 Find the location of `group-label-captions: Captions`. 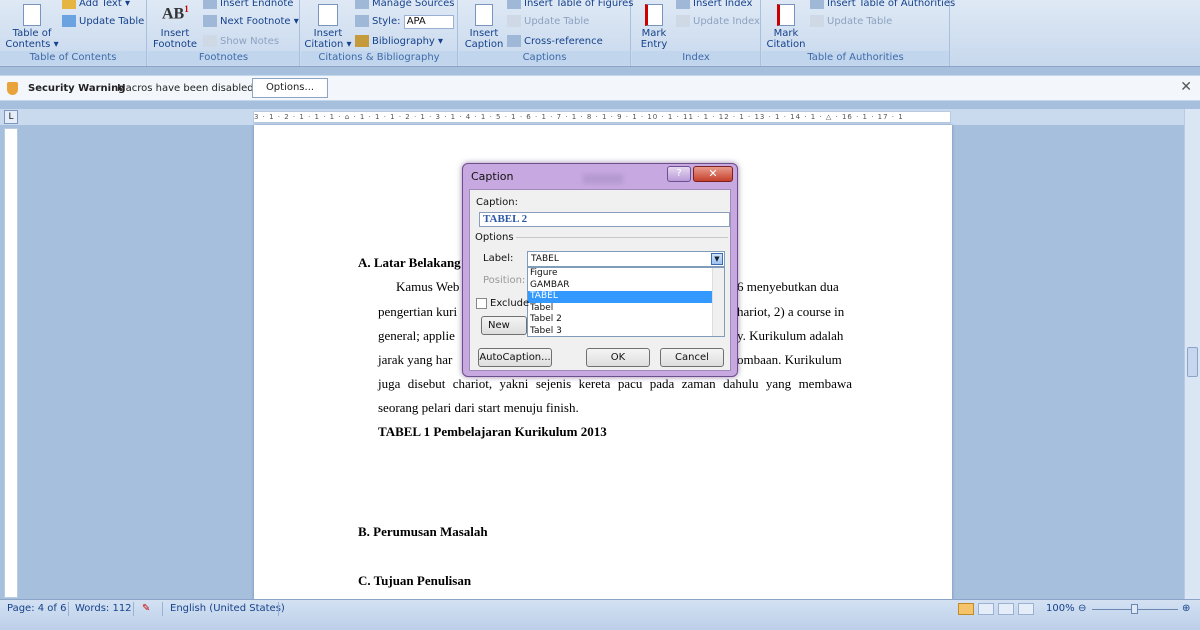

group-label-captions: Captions is located at coordinates (544, 58).